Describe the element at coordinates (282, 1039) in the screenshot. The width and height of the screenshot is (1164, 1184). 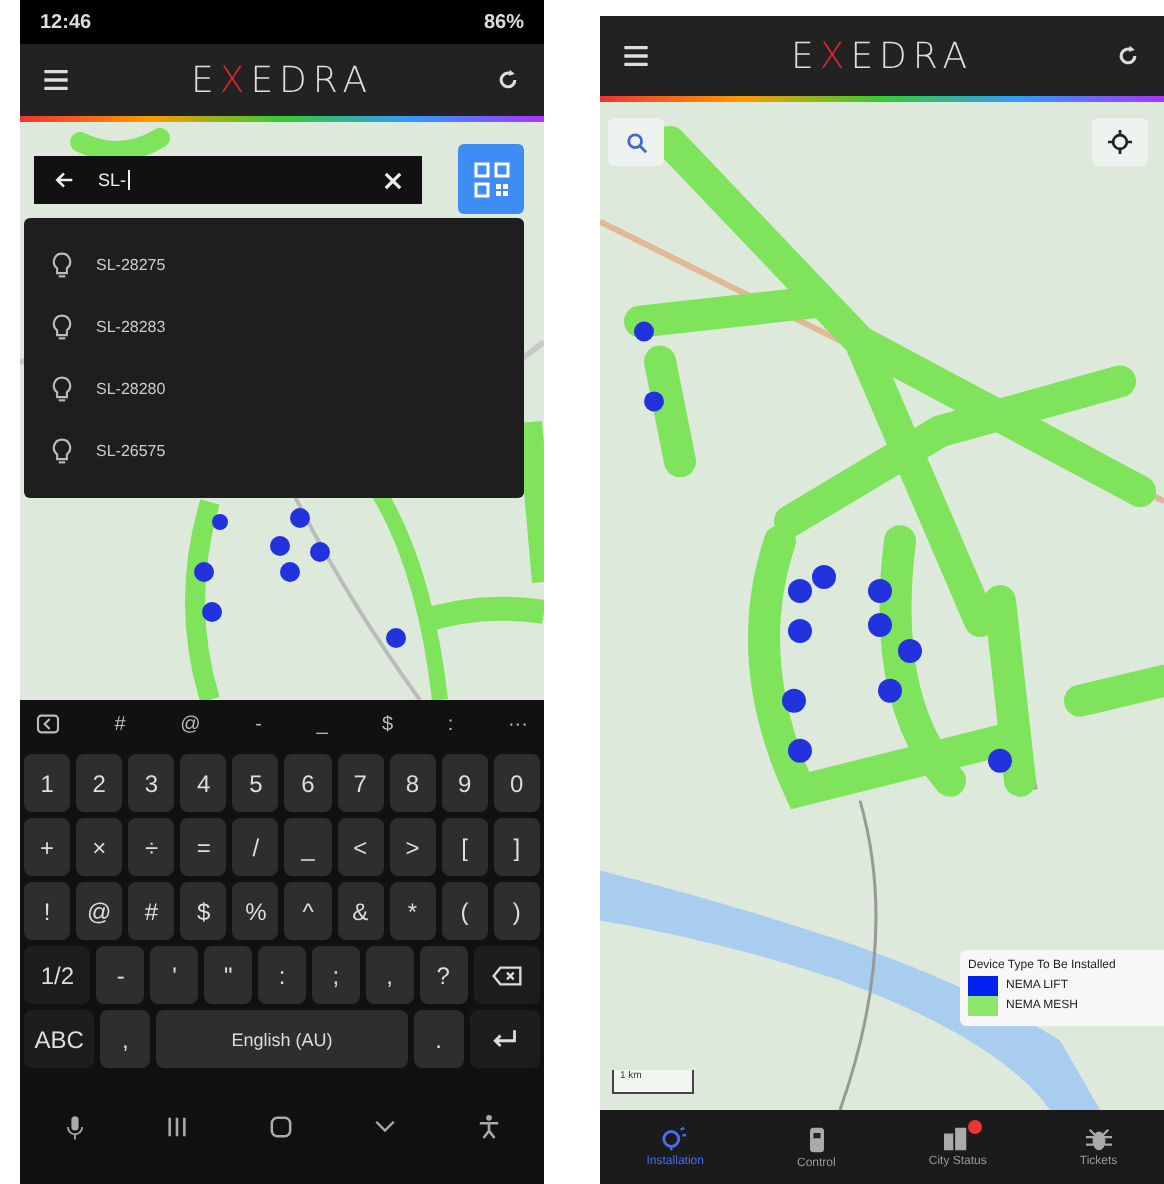
I see `space-key: English (AU)` at that location.